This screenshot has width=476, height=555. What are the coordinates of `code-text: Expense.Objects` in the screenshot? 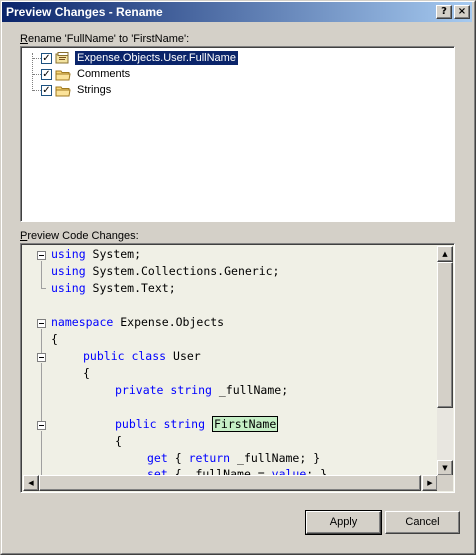 It's located at (169, 322).